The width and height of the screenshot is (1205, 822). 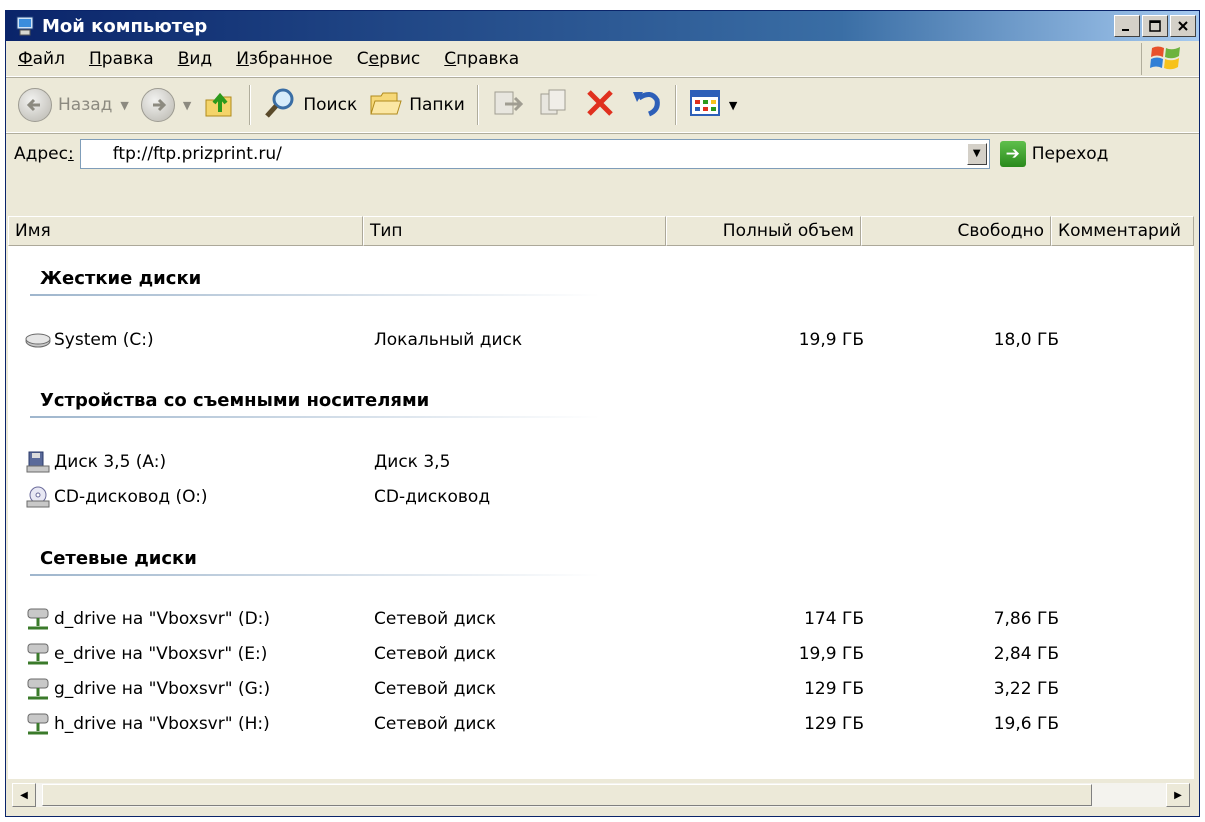 I want to click on menu-bar: Файл Правка Вид Избранное Сервис Справка, so click(x=602, y=59).